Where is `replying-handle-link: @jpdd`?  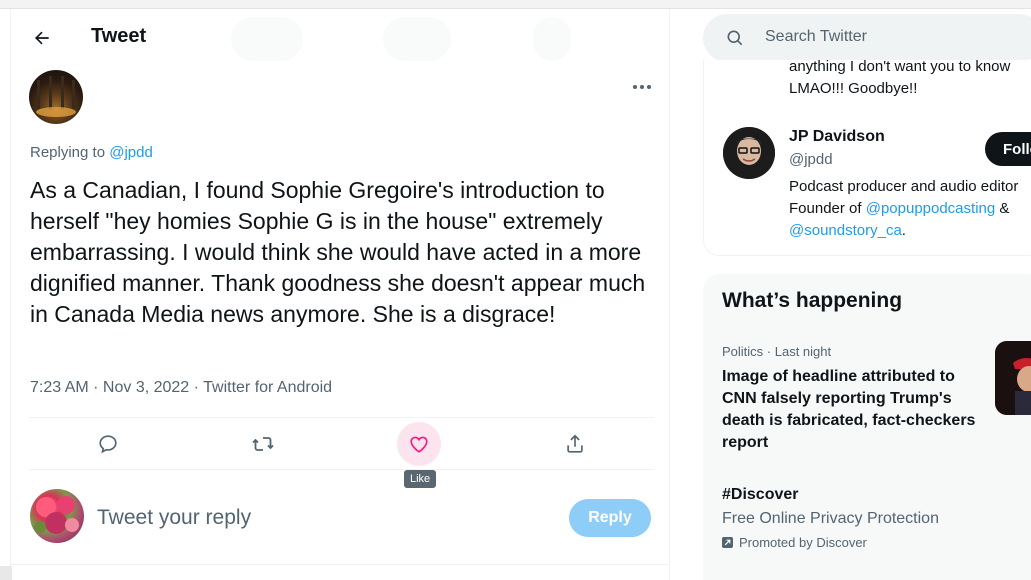 replying-handle-link: @jpdd is located at coordinates (131, 152).